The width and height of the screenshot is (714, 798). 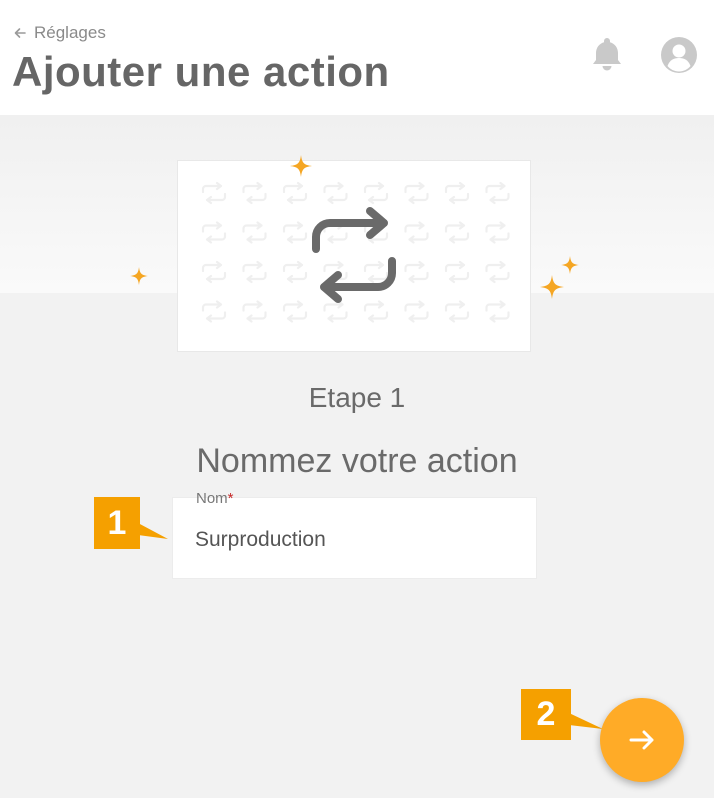 I want to click on next-step-button, so click(x=642, y=740).